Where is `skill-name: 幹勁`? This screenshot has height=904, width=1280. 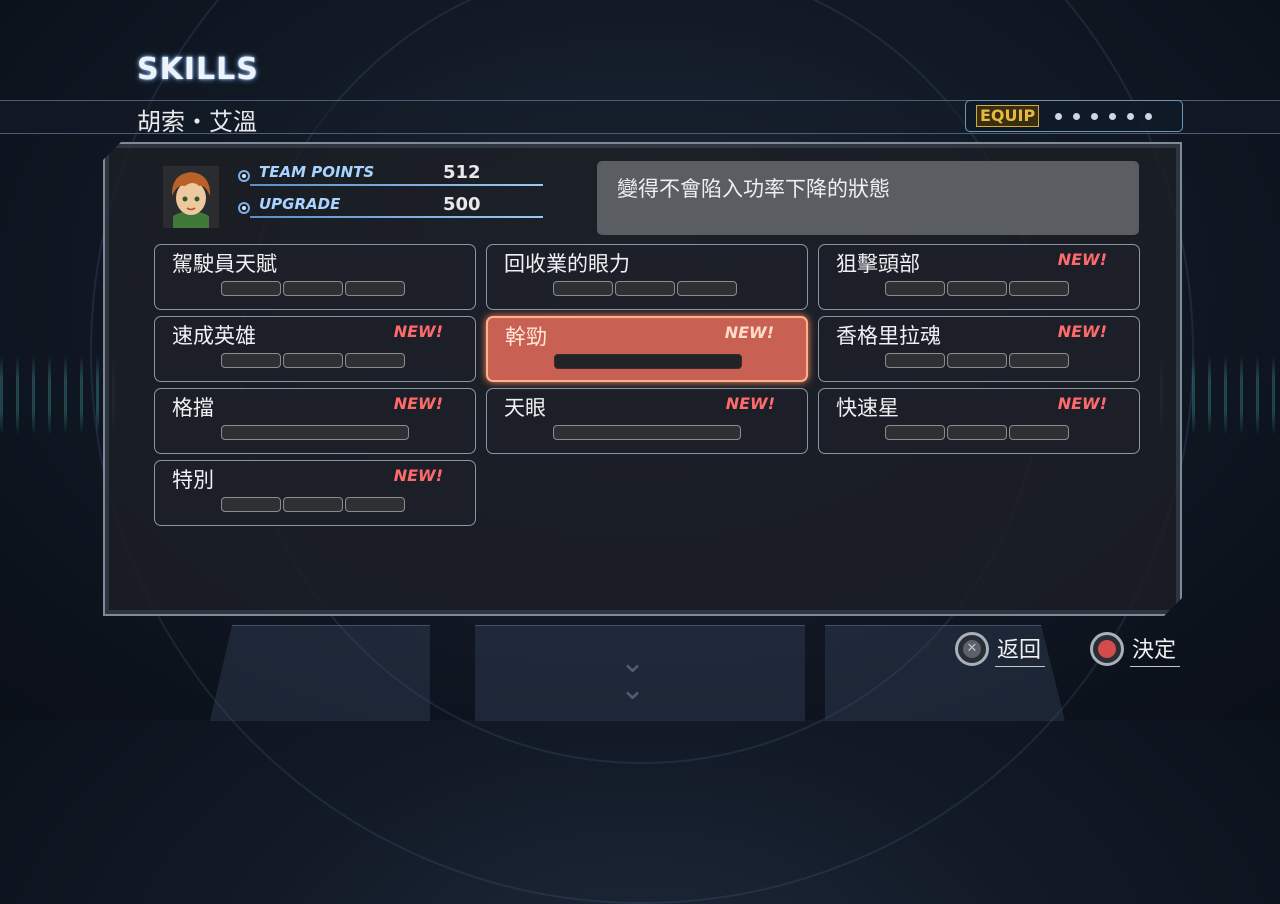 skill-name: 幹勁 is located at coordinates (526, 337).